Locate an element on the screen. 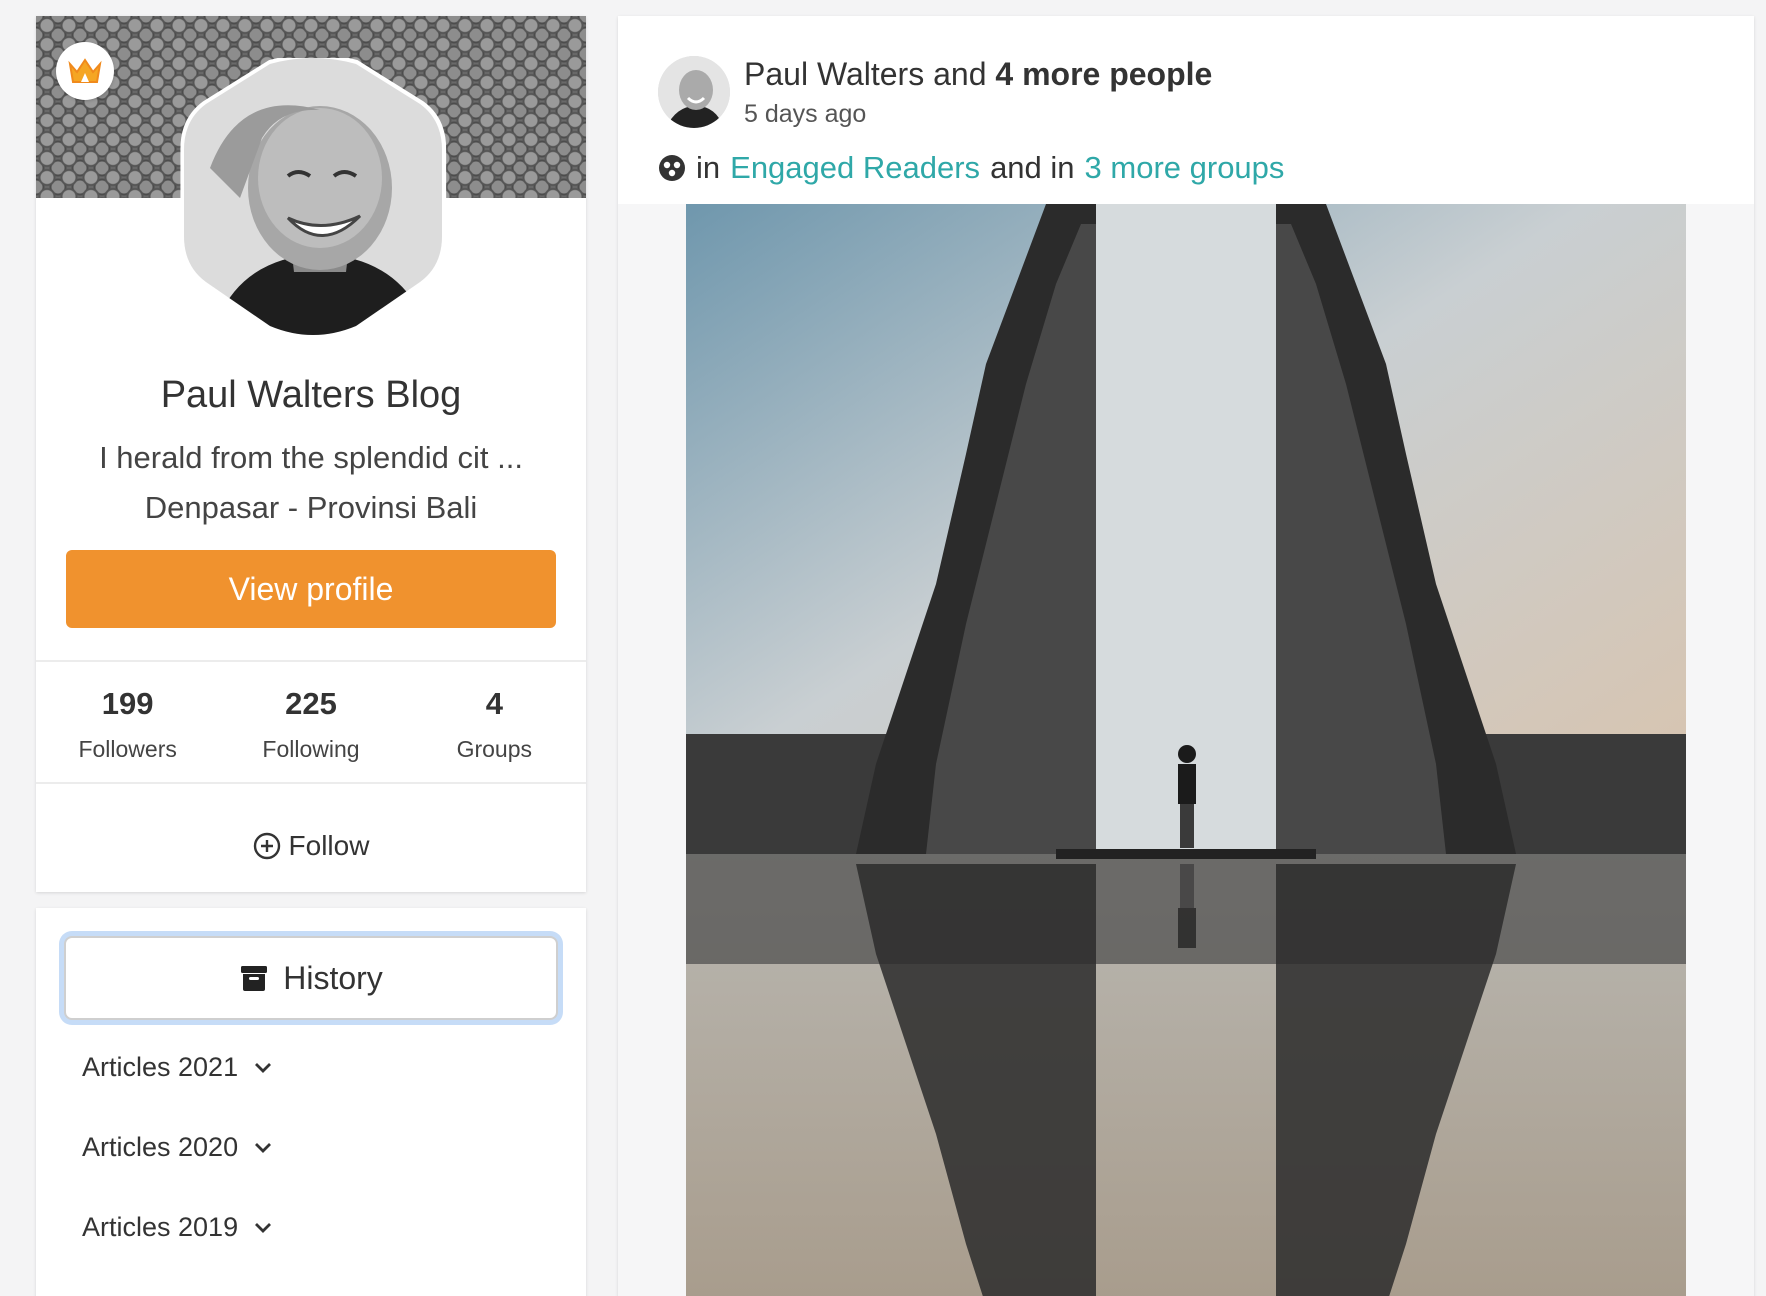  post-timestamp: 5 days ago is located at coordinates (805, 114).